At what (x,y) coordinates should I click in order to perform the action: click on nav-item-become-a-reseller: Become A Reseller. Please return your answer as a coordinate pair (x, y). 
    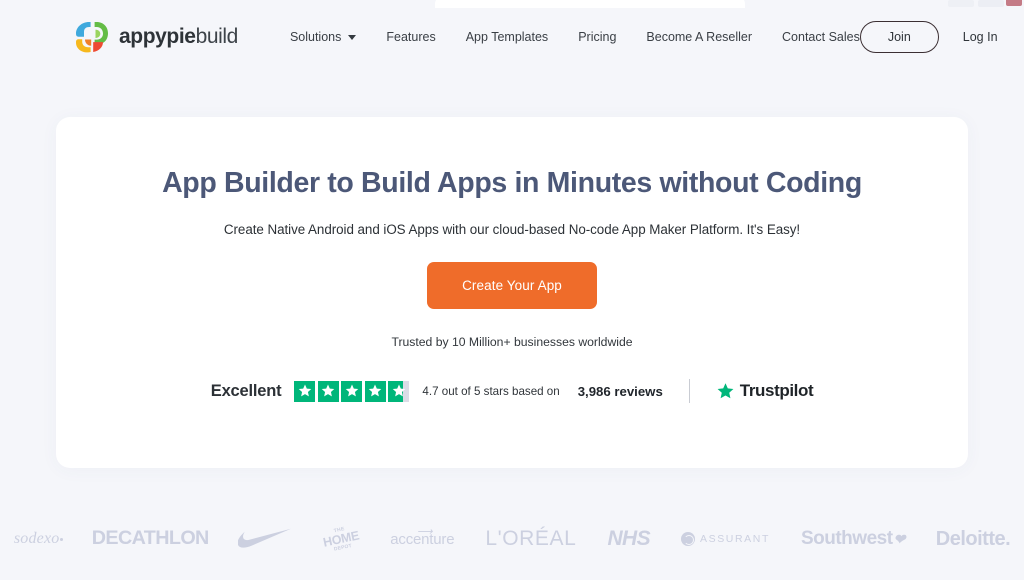
    Looking at the image, I should click on (699, 37).